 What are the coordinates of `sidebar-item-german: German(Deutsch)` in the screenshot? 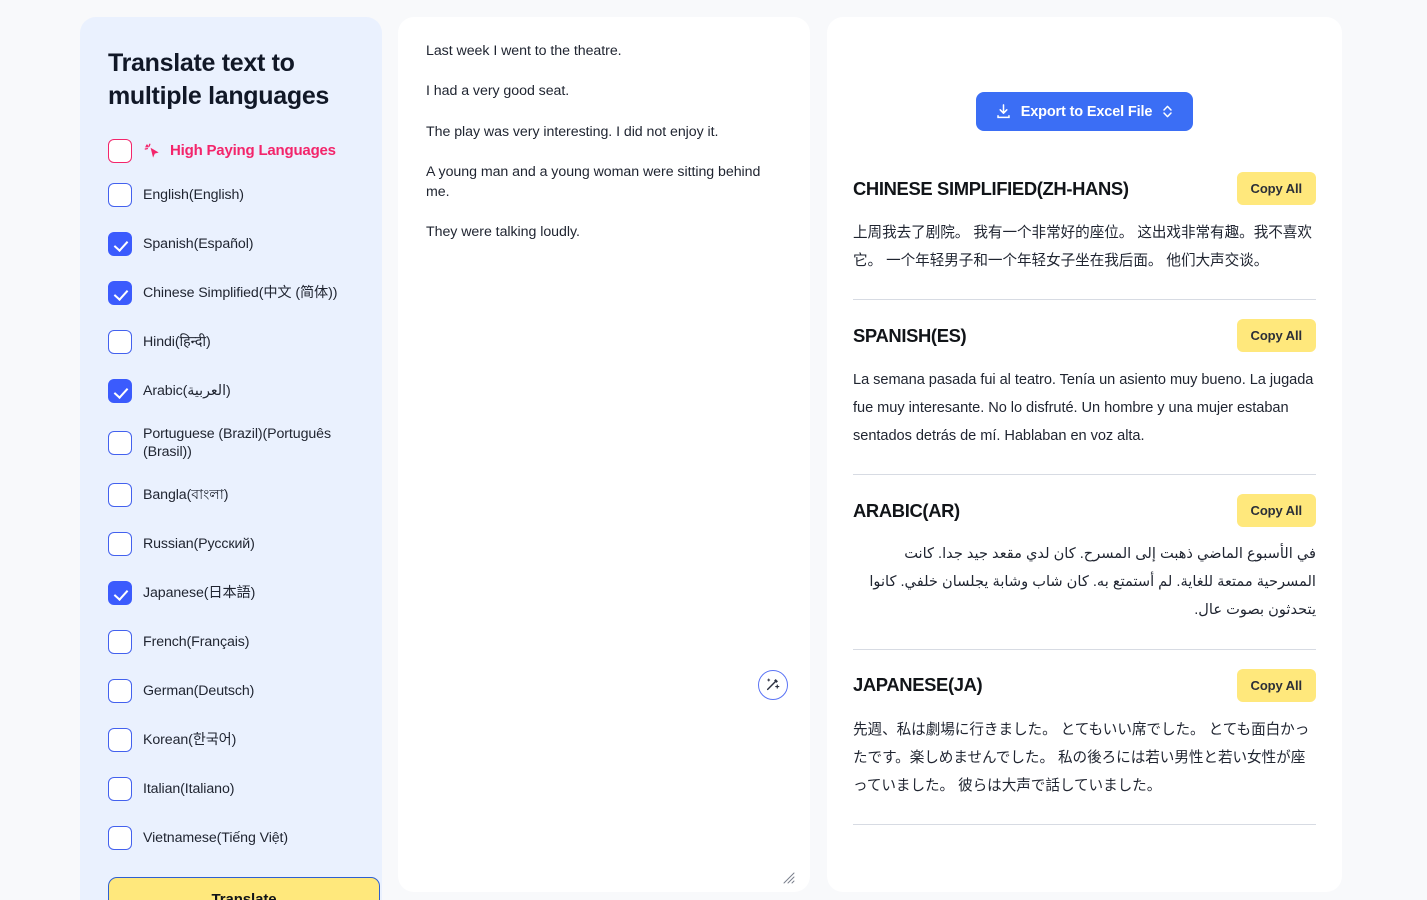 It's located at (231, 691).